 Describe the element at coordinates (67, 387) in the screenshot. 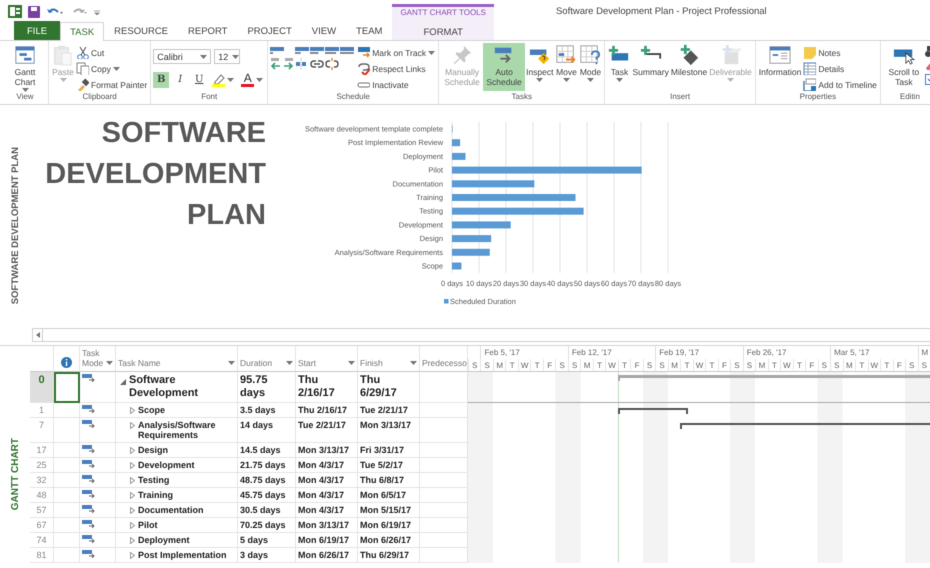

I see `selected-cell` at that location.